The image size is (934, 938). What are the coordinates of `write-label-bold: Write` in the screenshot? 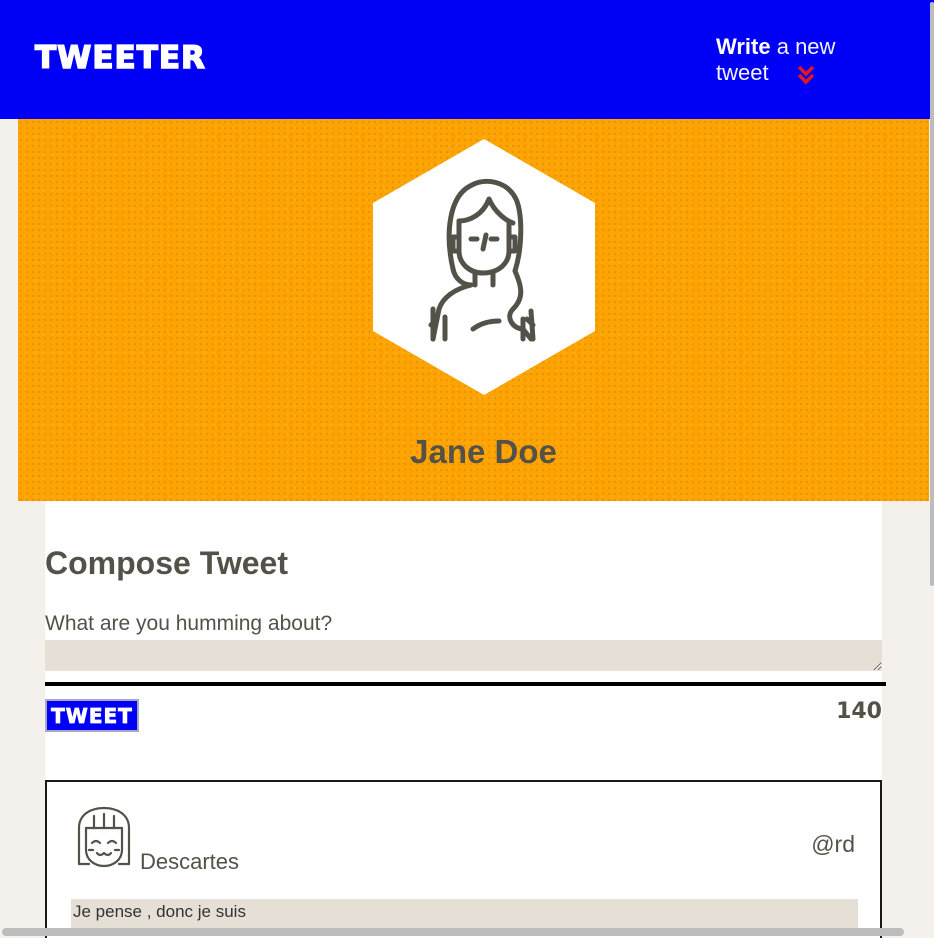 It's located at (743, 46).